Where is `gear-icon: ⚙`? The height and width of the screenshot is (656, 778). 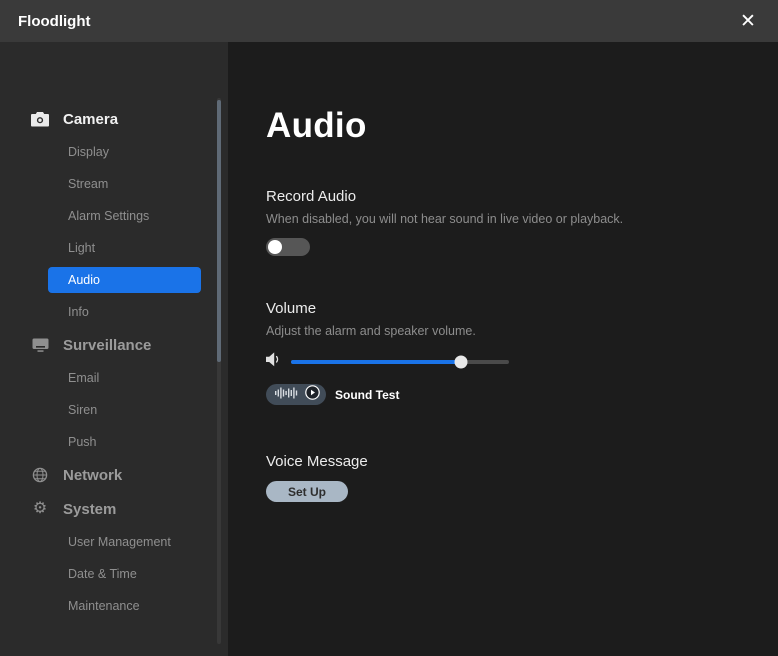
gear-icon: ⚙ is located at coordinates (40, 508).